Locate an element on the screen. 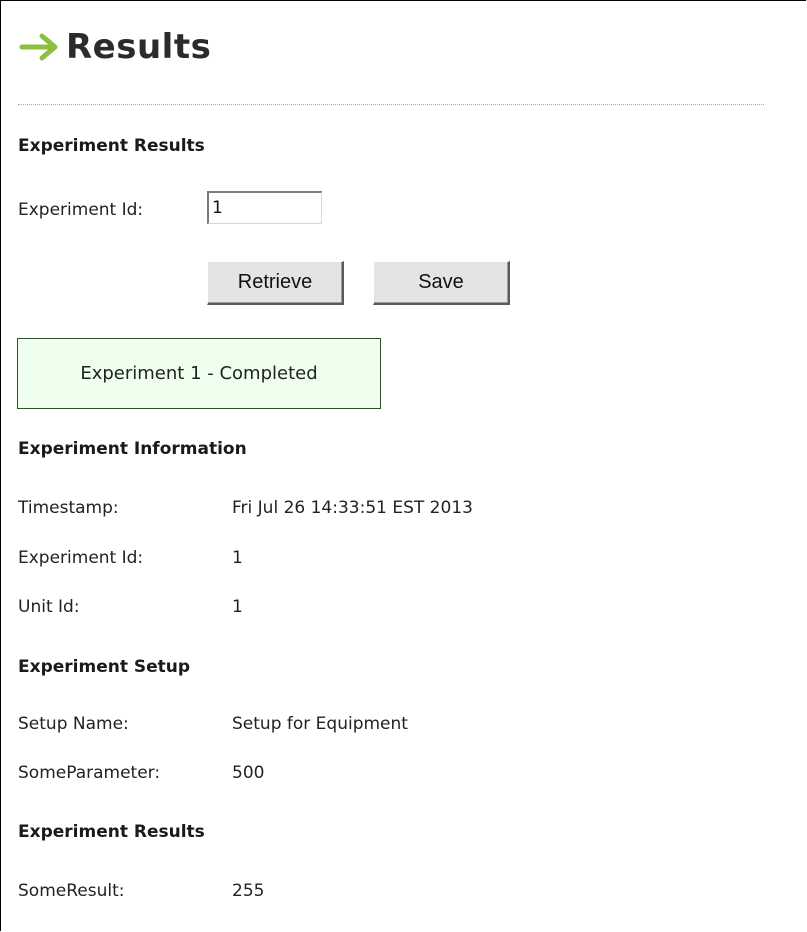 This screenshot has height=932, width=807. experiment-information-heading: Experiment Information is located at coordinates (132, 449).